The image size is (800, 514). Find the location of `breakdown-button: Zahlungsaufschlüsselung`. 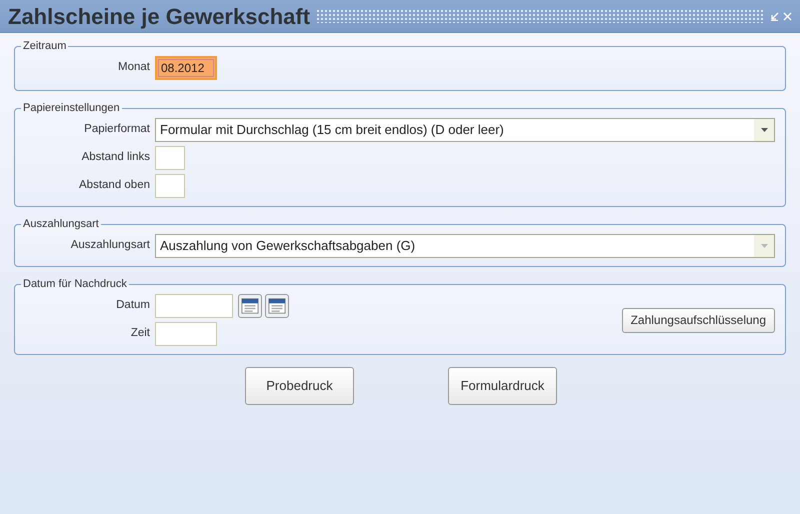

breakdown-button: Zahlungsaufschlüsselung is located at coordinates (698, 320).